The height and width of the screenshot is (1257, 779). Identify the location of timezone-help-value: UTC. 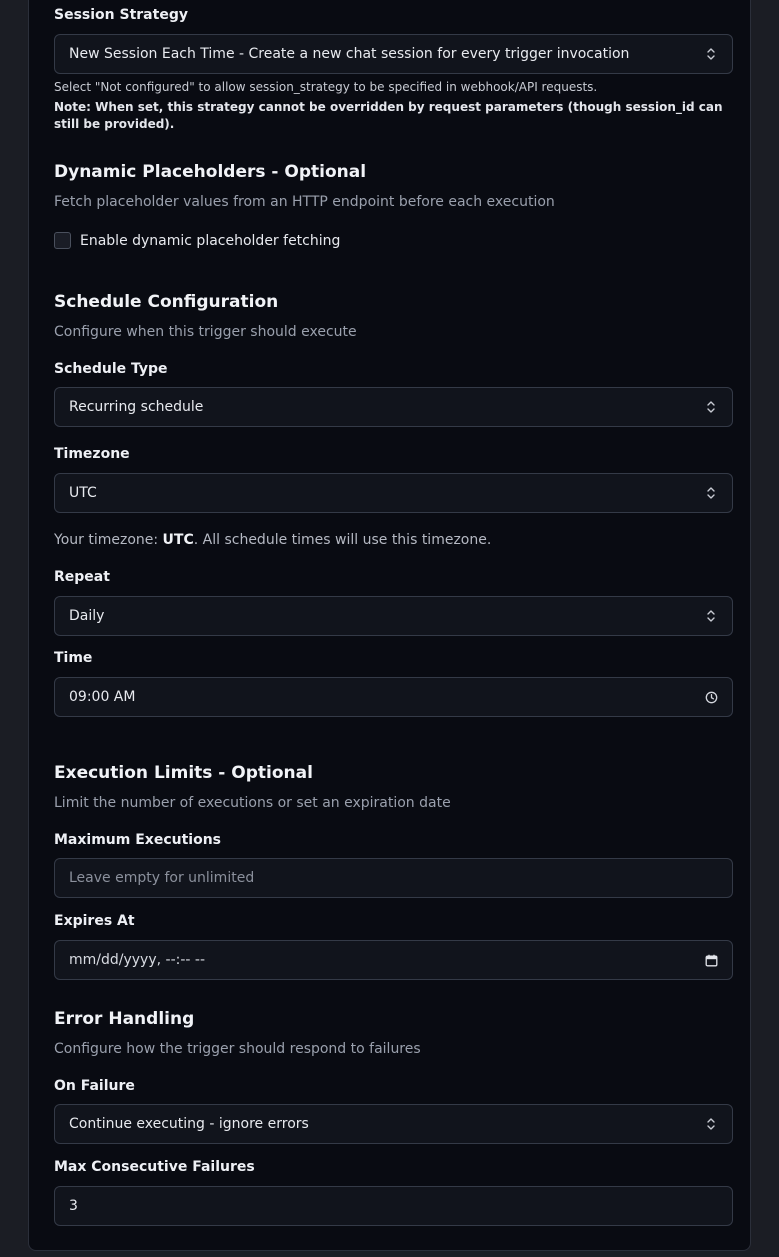
(178, 540).